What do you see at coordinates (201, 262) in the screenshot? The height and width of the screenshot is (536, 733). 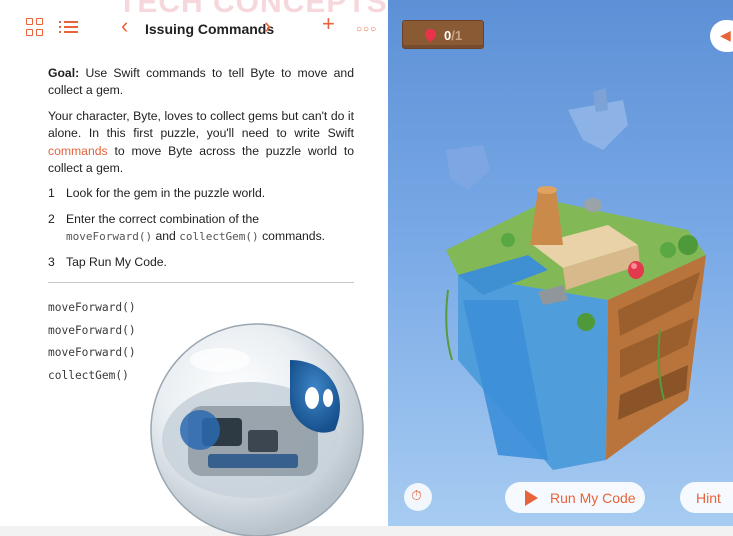 I see `step-item: 3 Tap Run My Code.` at bounding box center [201, 262].